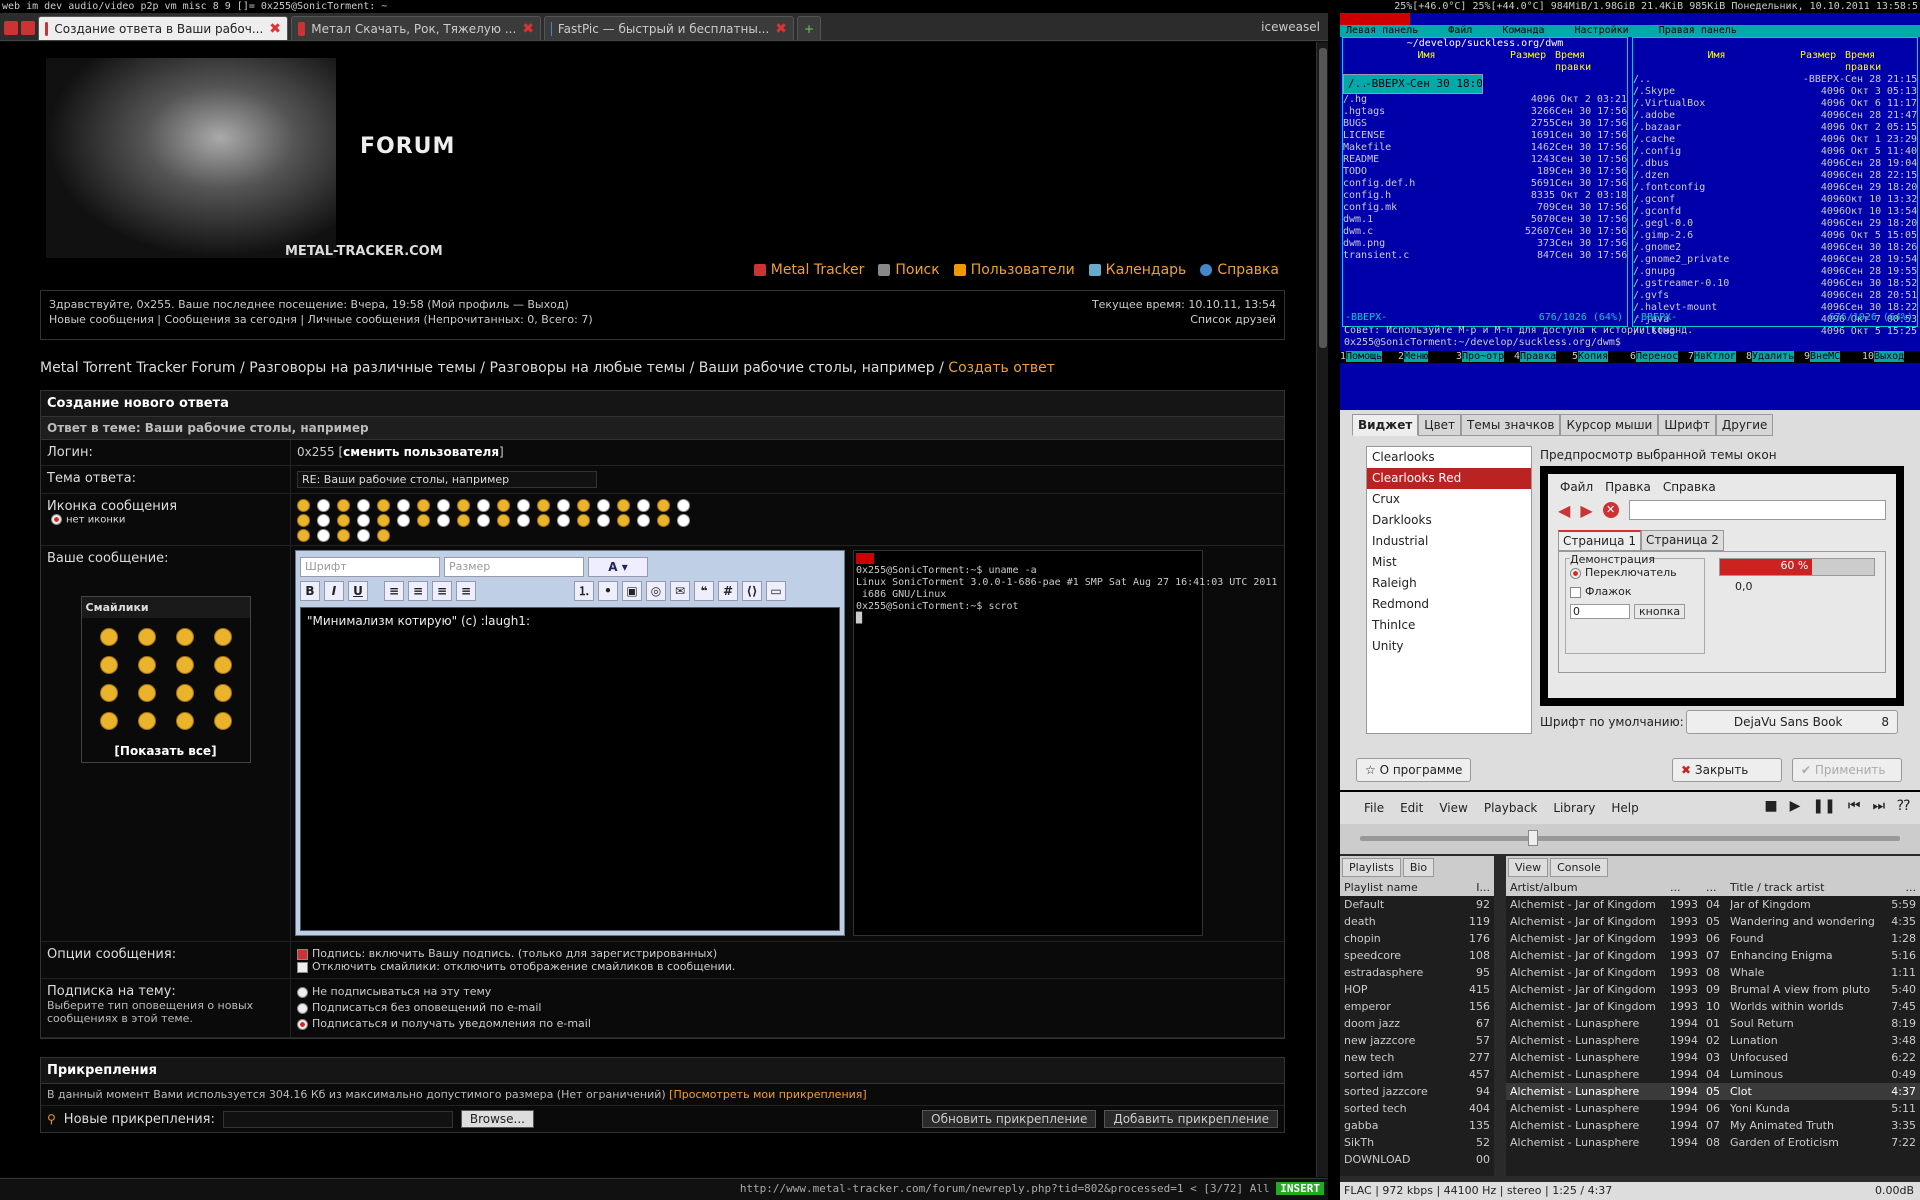 The height and width of the screenshot is (1200, 1920). I want to click on add-attachment-button: Добавить прикрепление, so click(1191, 1119).